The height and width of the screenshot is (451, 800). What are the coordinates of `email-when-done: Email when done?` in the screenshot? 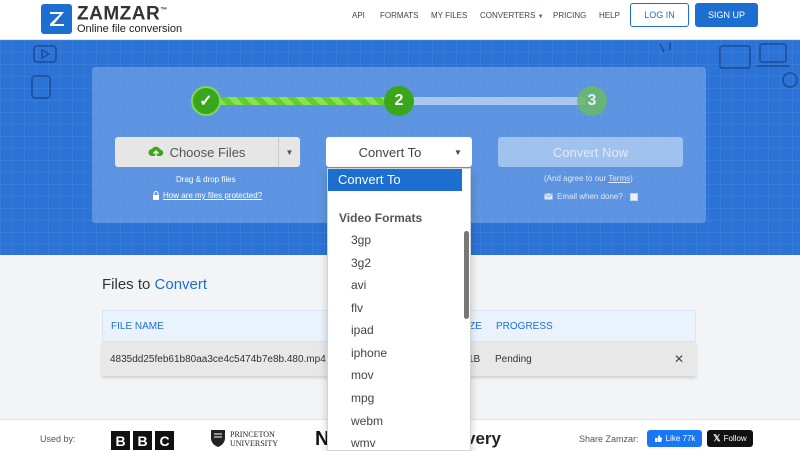 It's located at (591, 196).